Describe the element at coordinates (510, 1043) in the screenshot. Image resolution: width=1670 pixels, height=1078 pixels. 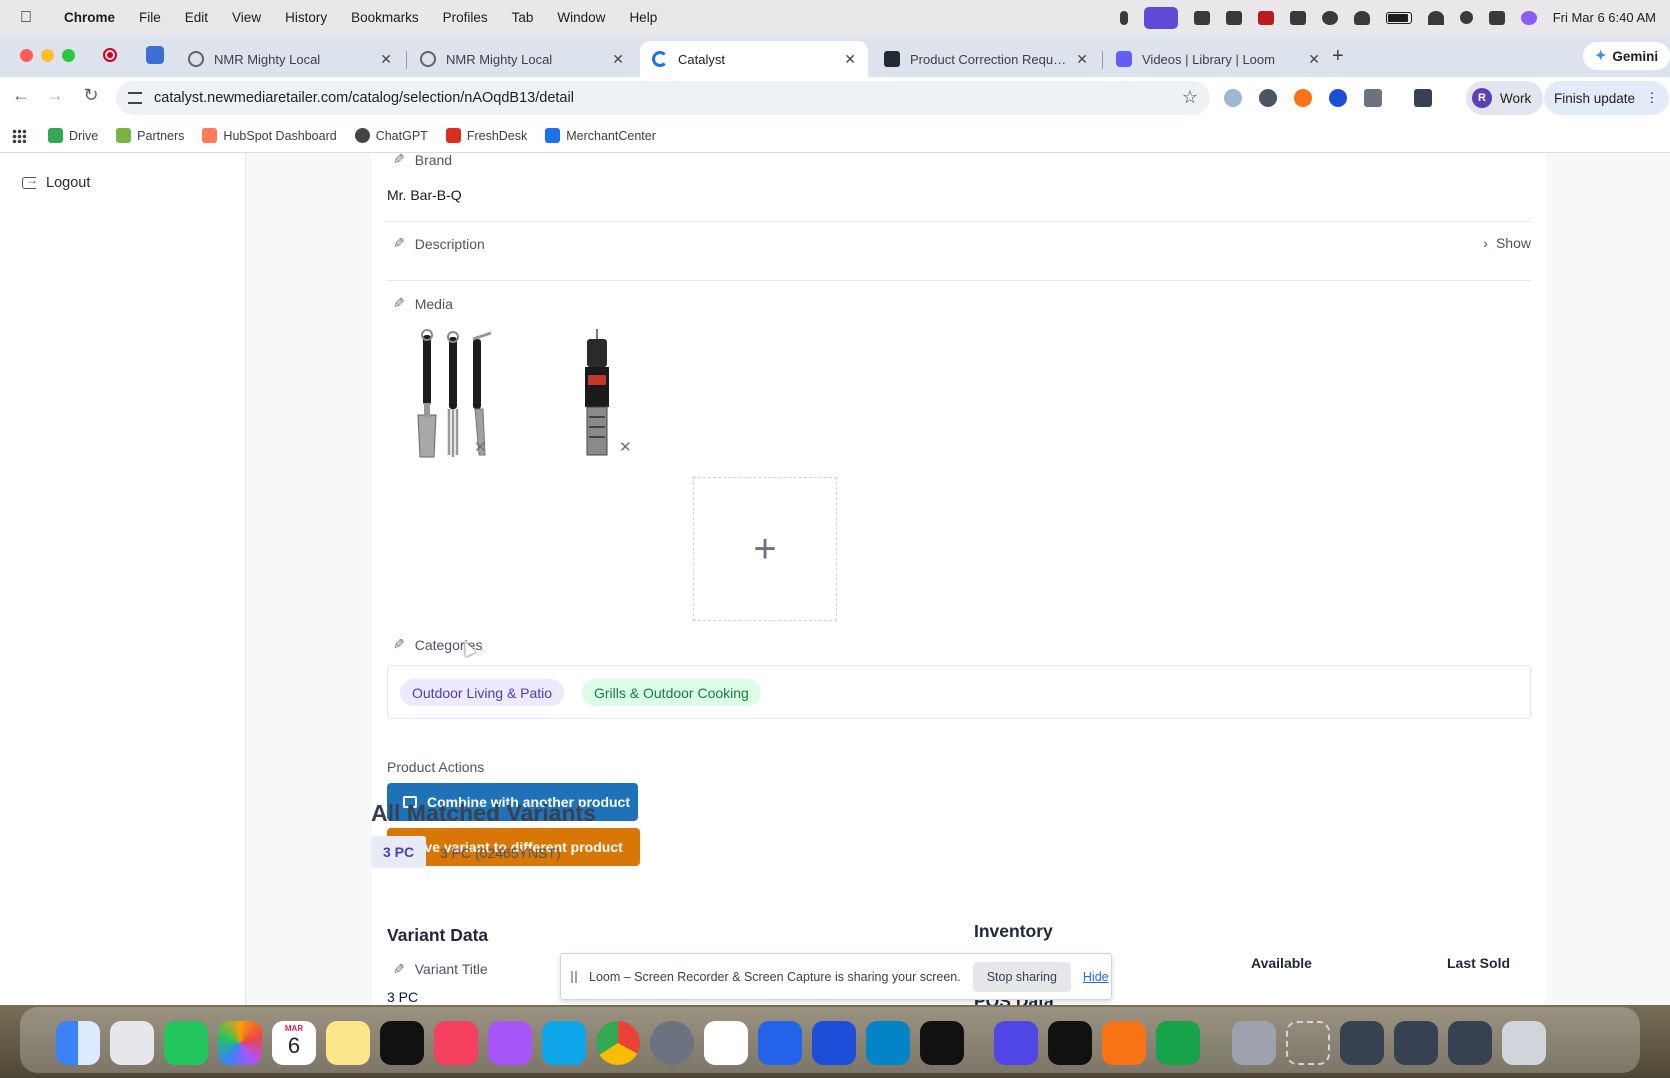
I see `podcasts-icon` at that location.